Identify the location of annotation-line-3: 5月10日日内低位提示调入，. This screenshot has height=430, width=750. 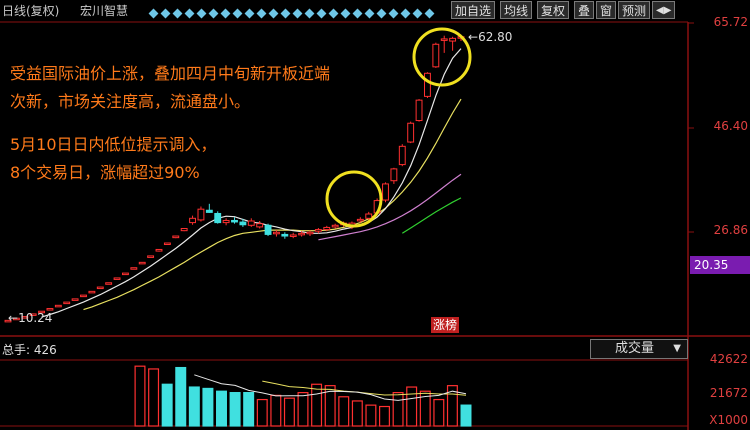
(113, 144).